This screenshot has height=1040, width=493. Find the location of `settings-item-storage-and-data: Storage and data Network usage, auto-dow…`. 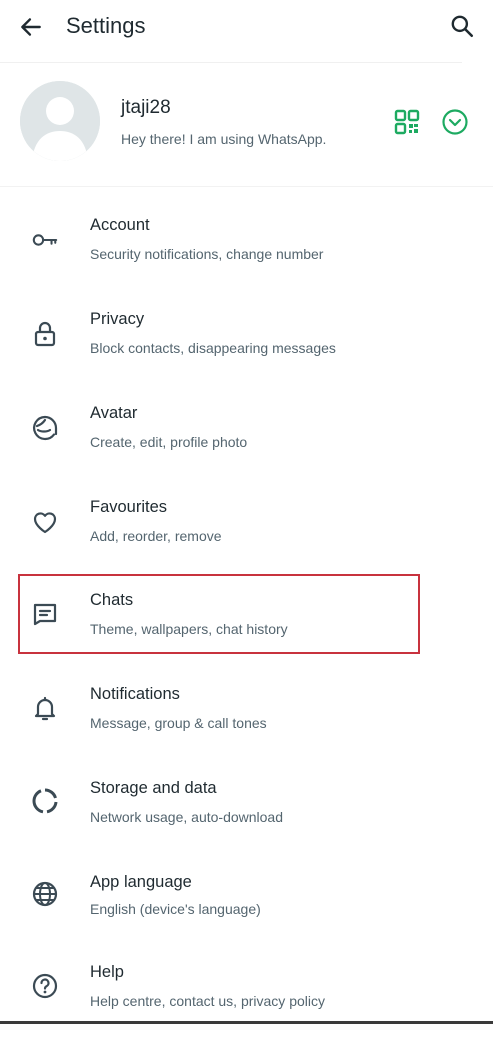

settings-item-storage-and-data: Storage and data Network usage, auto-dow… is located at coordinates (246, 809).